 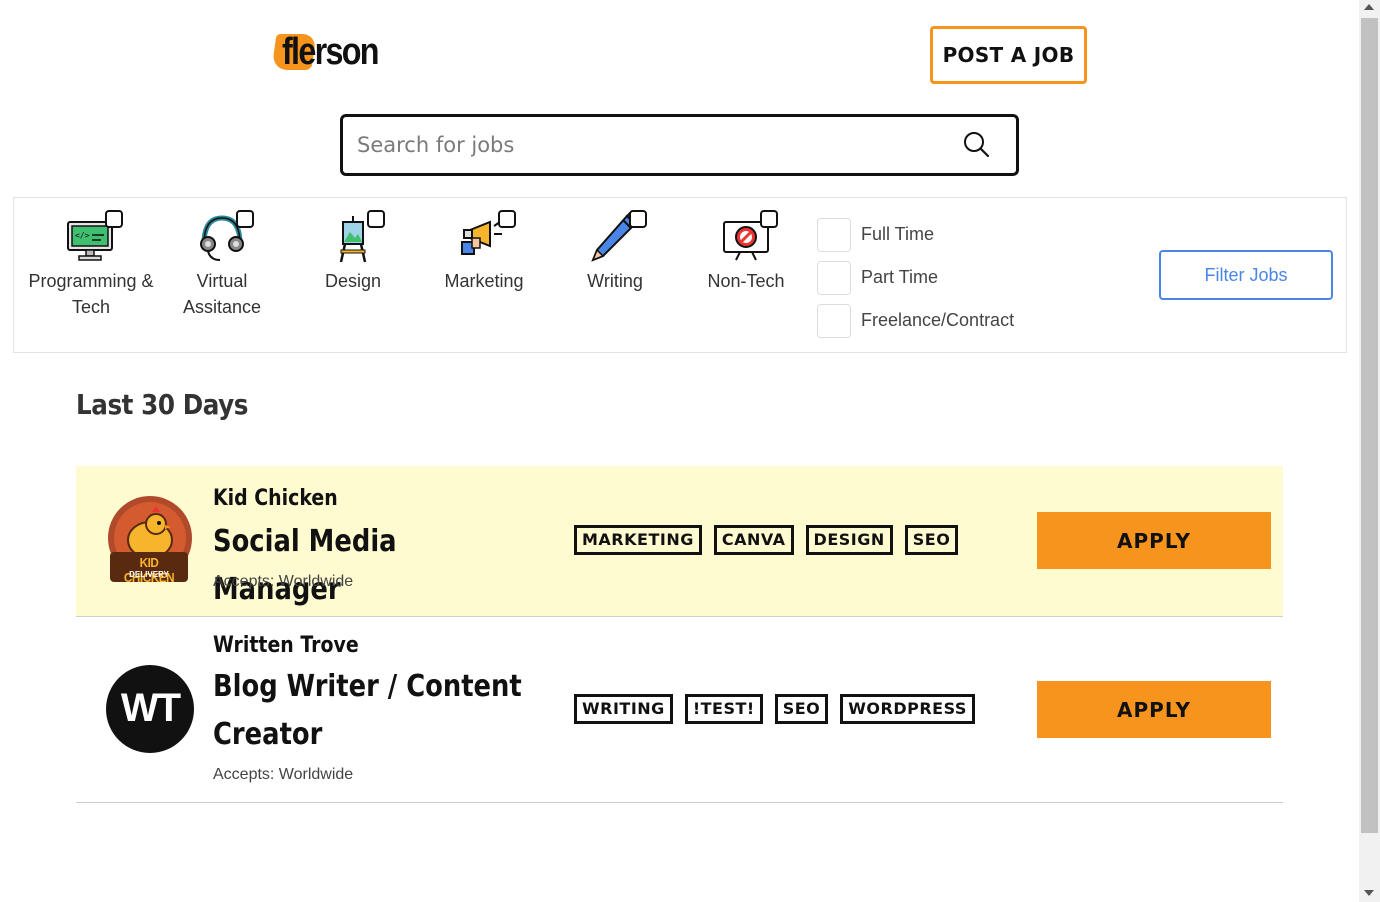 What do you see at coordinates (149, 574) in the screenshot?
I see `company-logo-subtext: DELIVERY` at bounding box center [149, 574].